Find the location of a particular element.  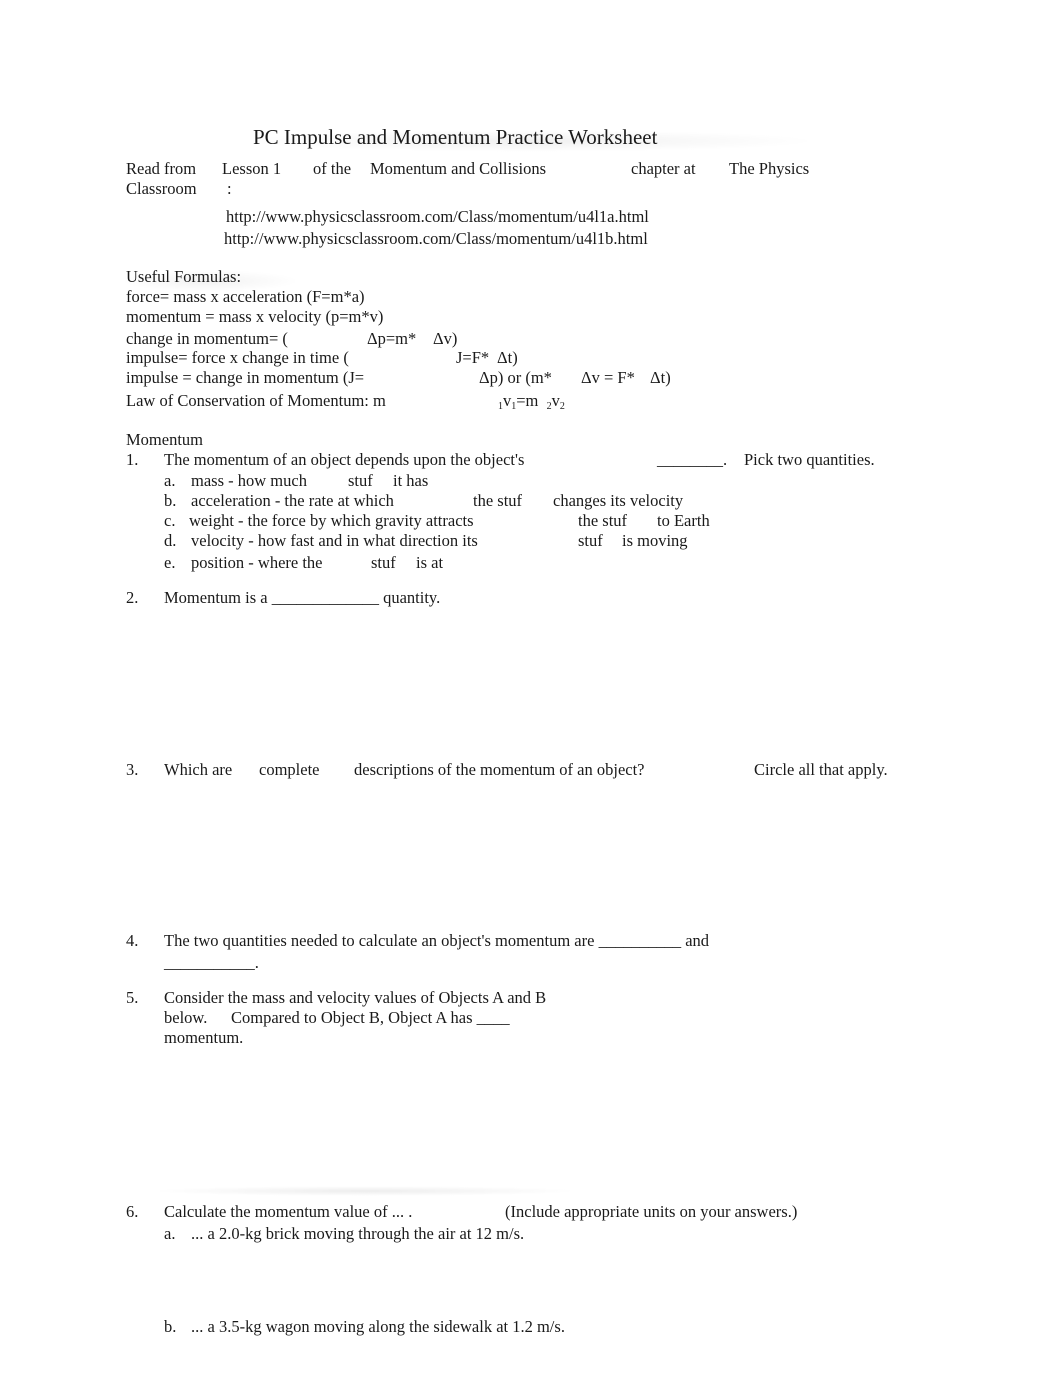

question-number: 4. is located at coordinates (132, 940).